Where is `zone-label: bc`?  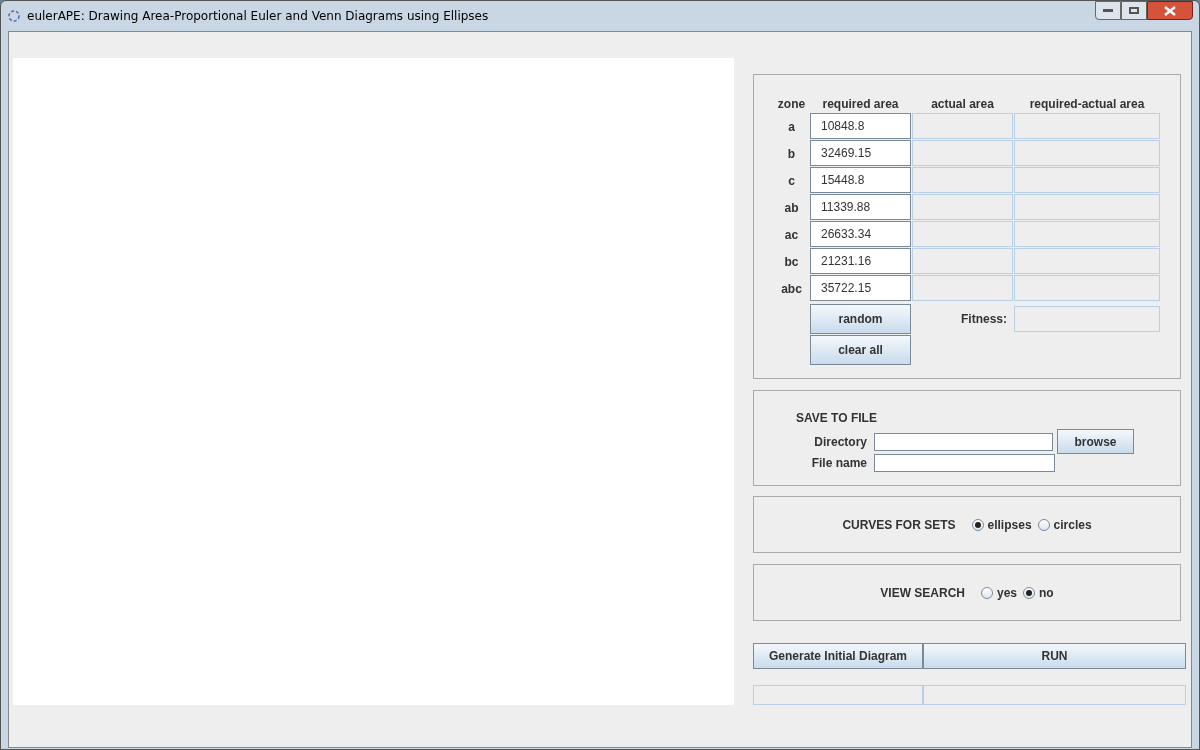
zone-label: bc is located at coordinates (791, 262).